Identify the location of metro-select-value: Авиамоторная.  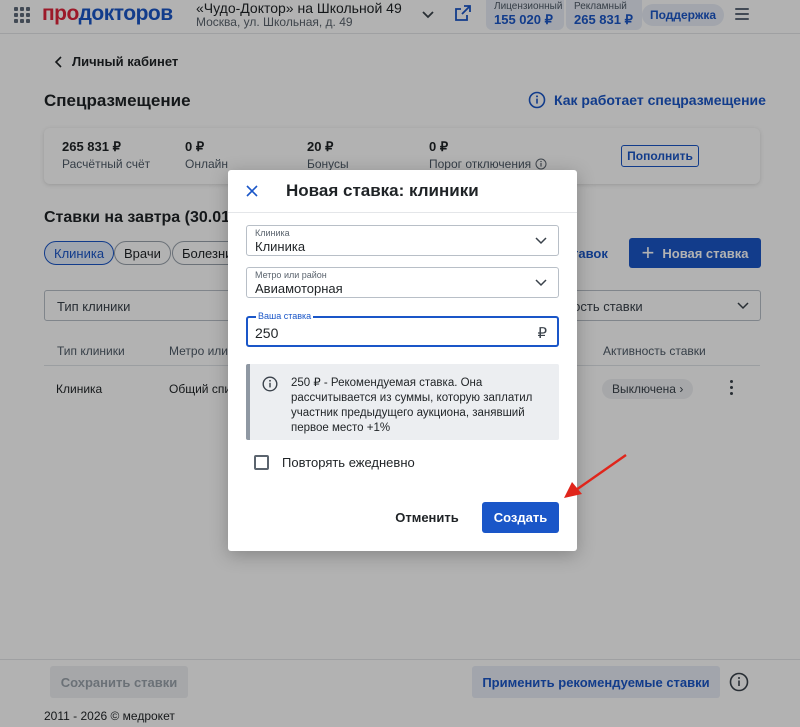
(299, 288).